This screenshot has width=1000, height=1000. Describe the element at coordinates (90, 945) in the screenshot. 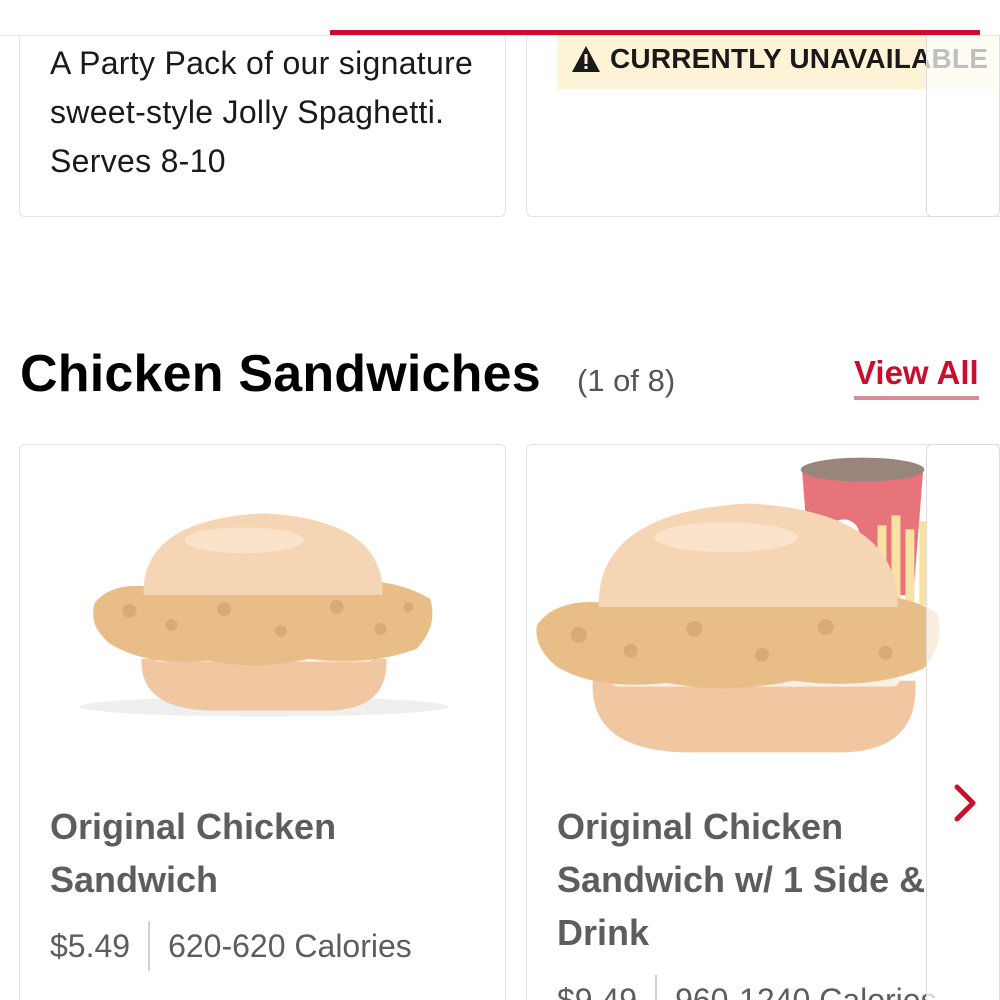

I see `product-price: $5.49` at that location.